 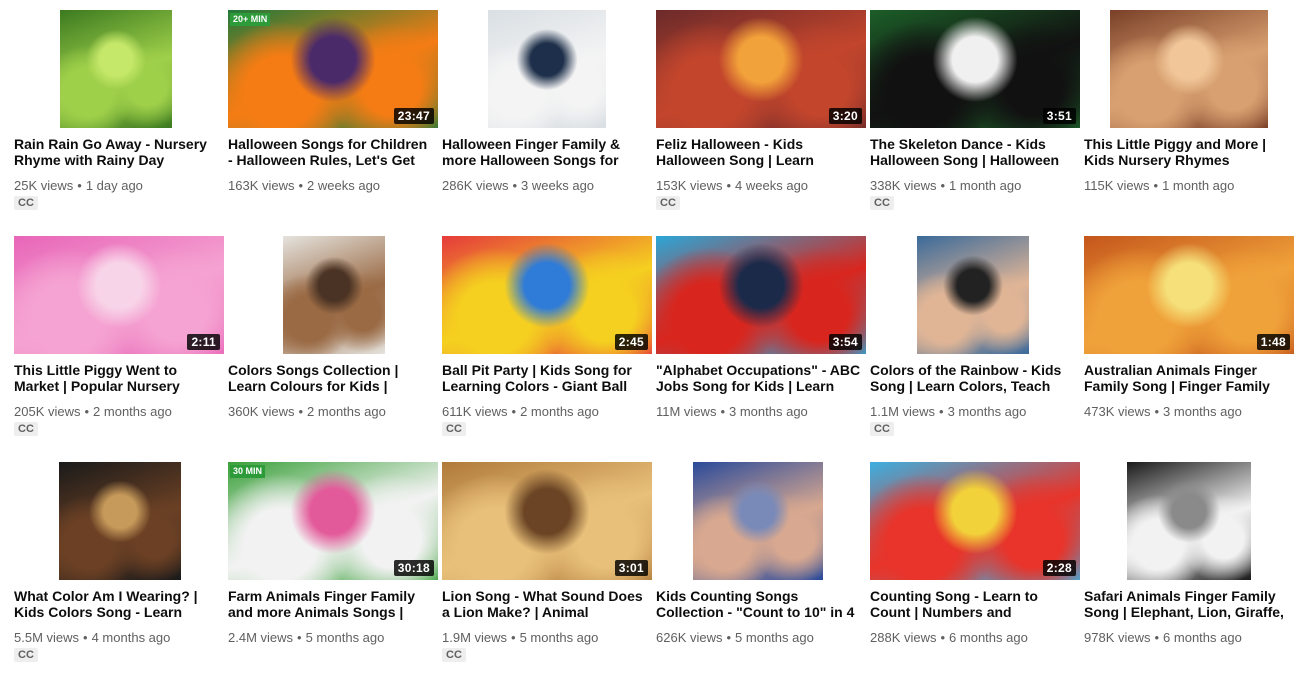 I want to click on video-metadata: 286K views • 3 weeks ago, so click(x=518, y=185).